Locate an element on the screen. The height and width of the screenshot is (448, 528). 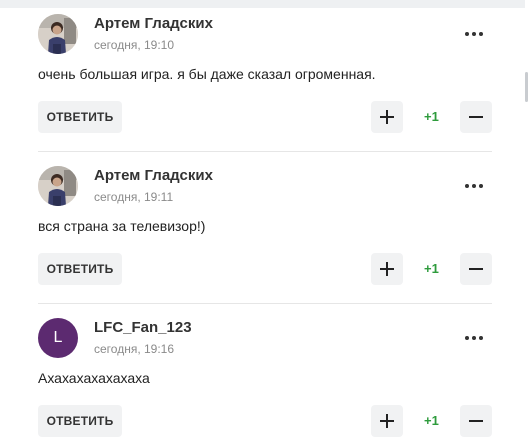
comment-time: сегодня, 19:10 is located at coordinates (134, 45).